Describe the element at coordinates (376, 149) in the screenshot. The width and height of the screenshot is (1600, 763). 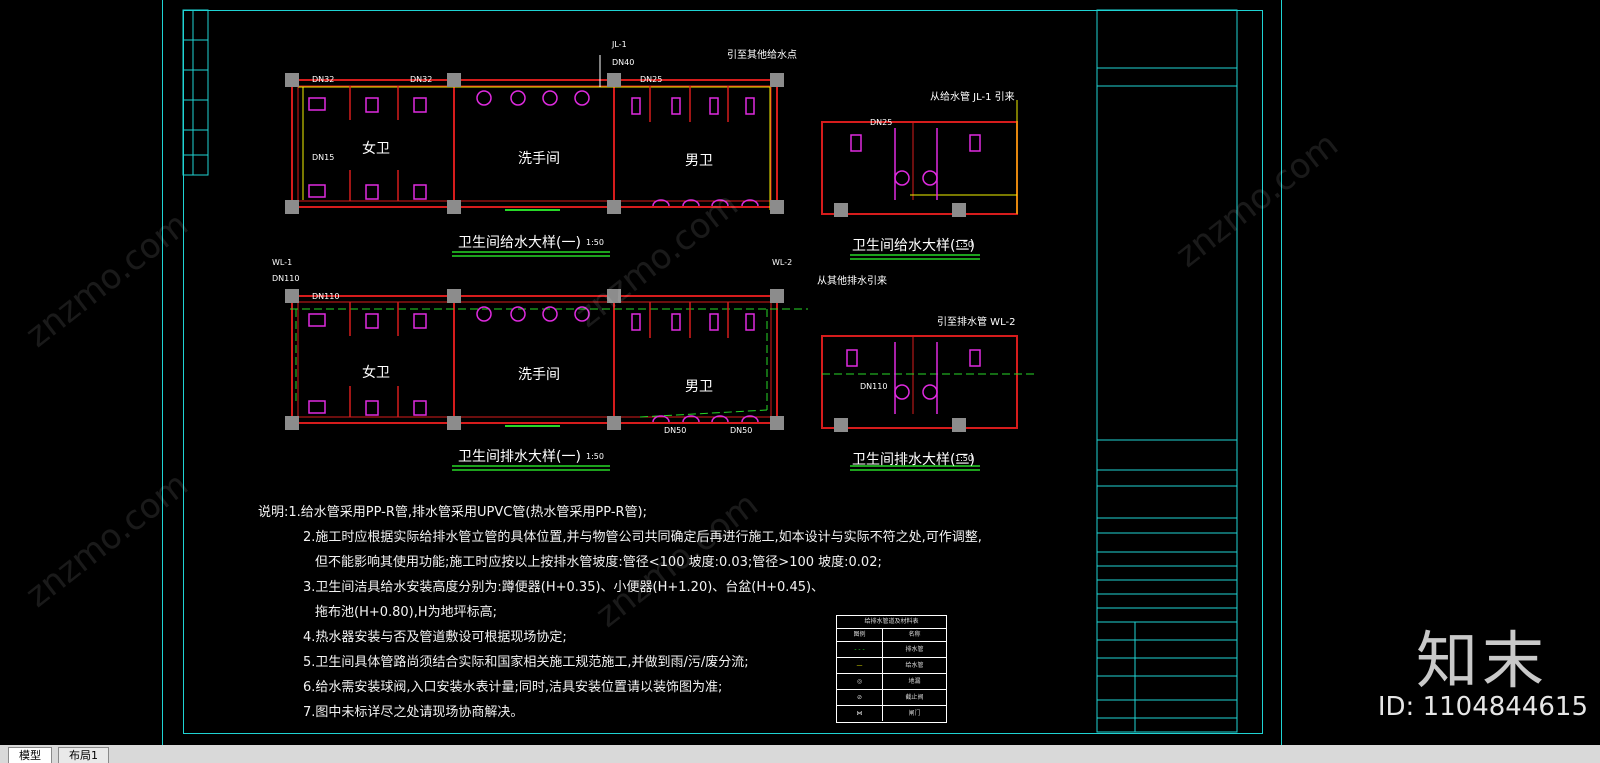
I see `room-female-supply: 女卫` at that location.